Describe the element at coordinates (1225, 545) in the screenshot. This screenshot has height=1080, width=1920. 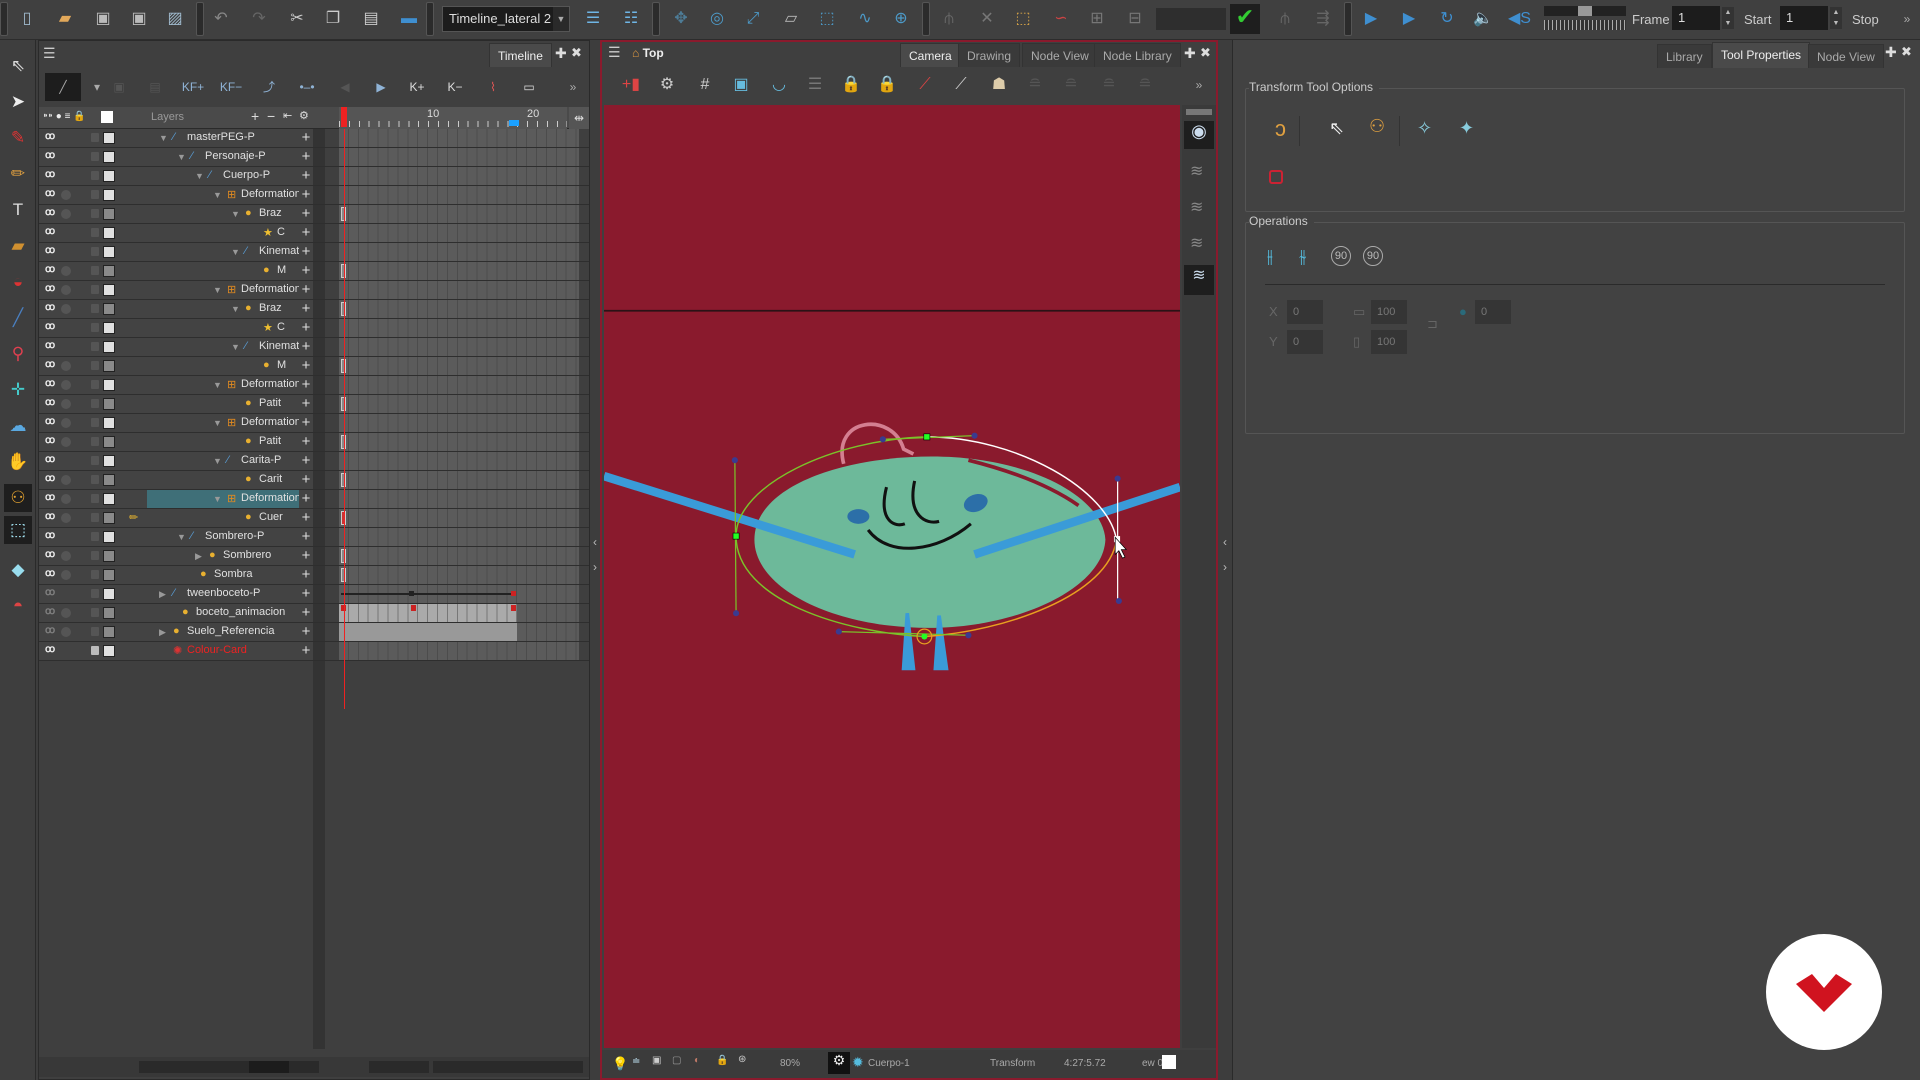
I see `collapse-right-icon: ‹` at that location.